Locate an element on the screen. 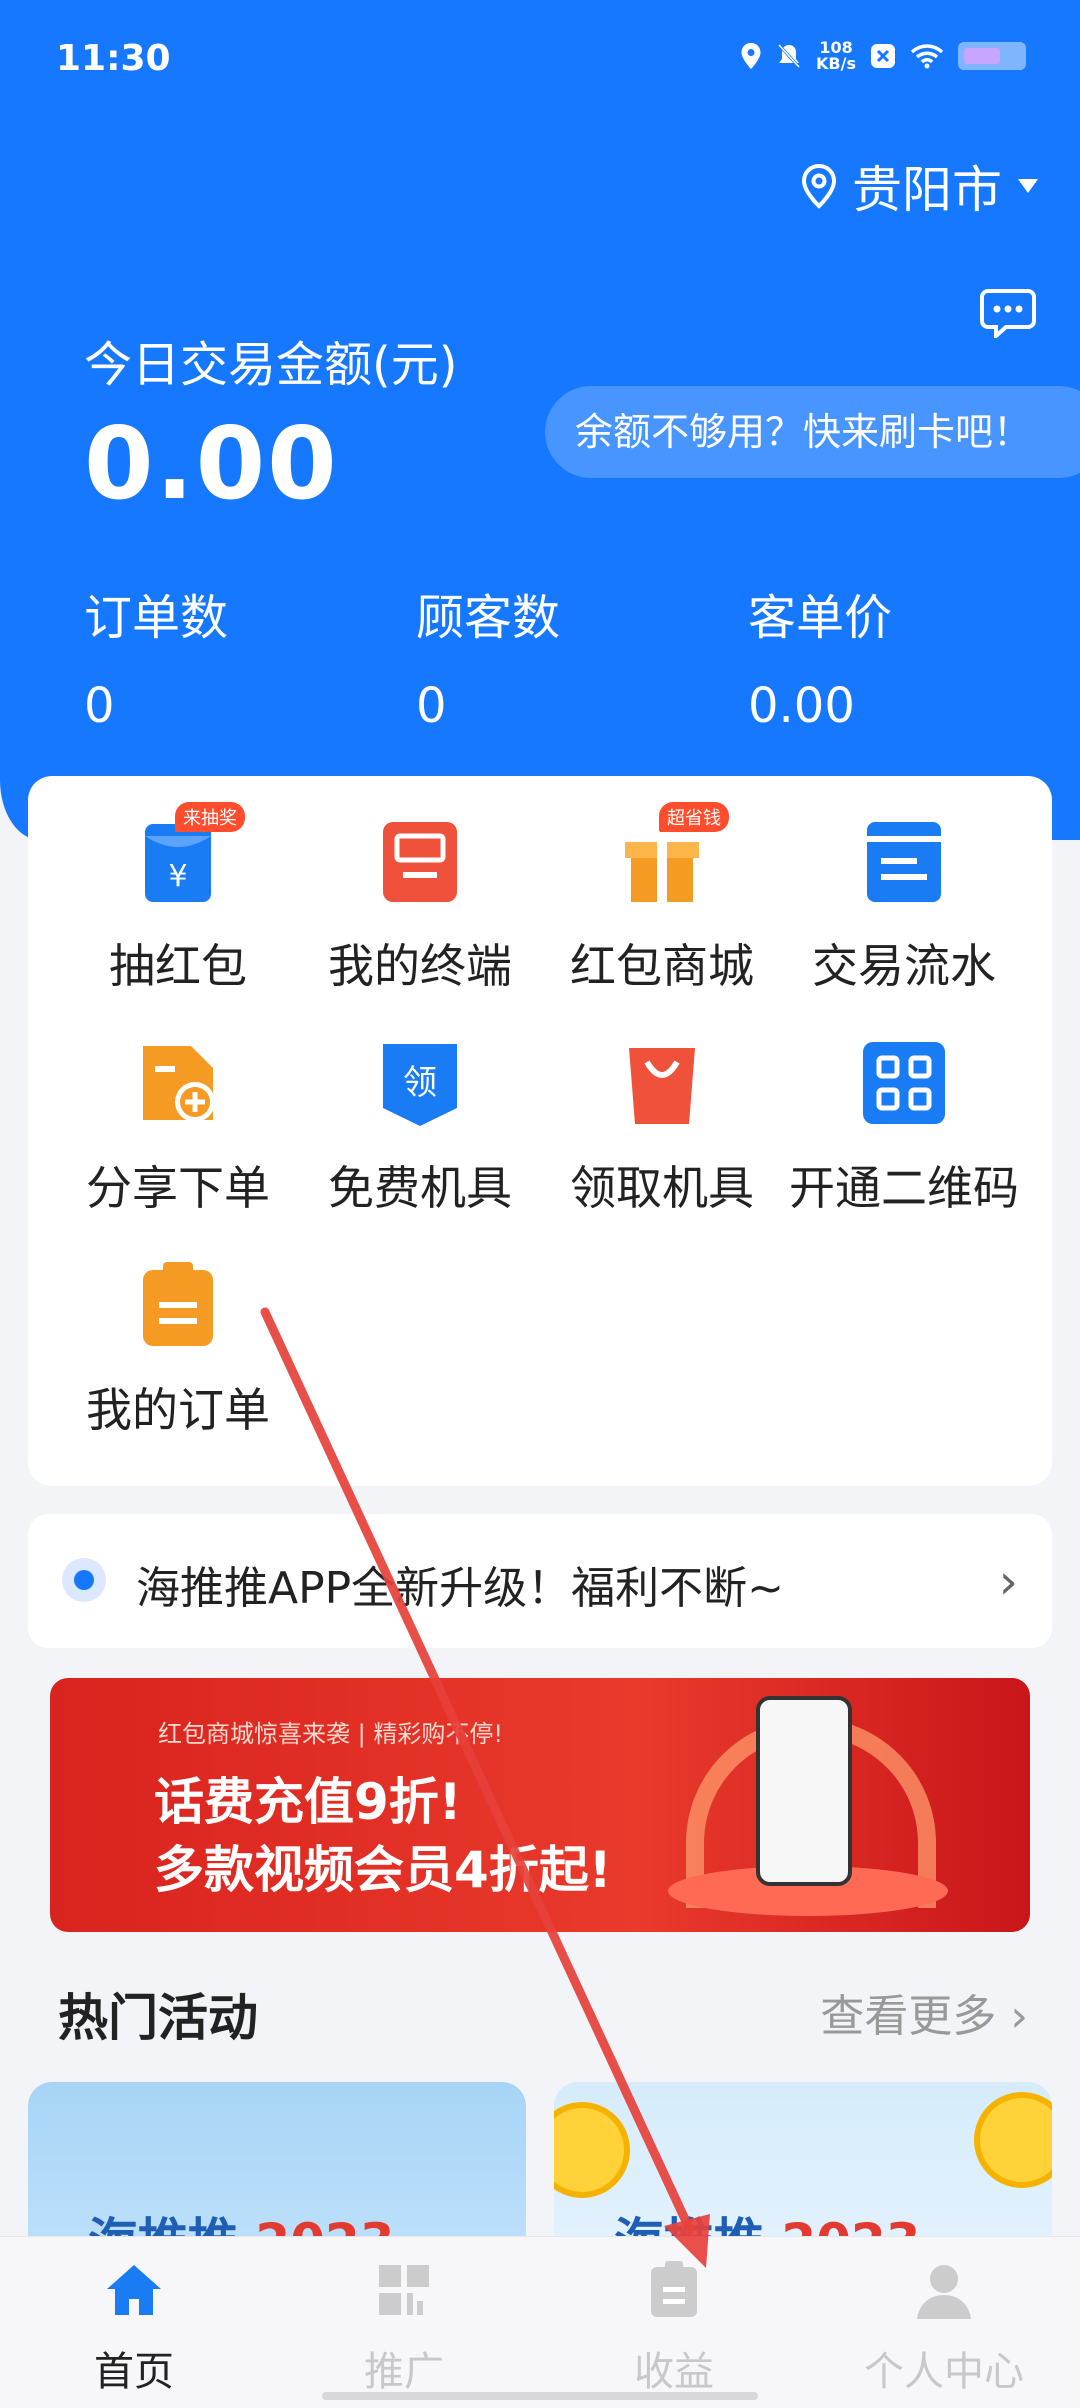  grid-item-my-orders: 我的订单 is located at coordinates (178, 1350).